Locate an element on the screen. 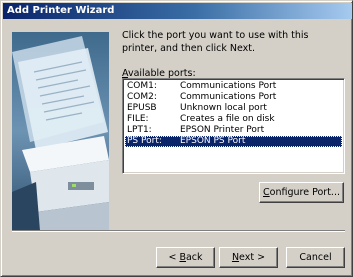 The image size is (353, 277). separator is located at coordinates (178, 231).